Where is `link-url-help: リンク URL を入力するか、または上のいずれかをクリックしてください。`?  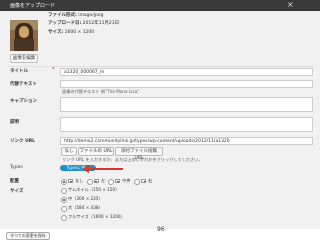 link-url-help: リンク URL を入力するか、または上のいずれかをクリックしてください。 is located at coordinates (132, 159).